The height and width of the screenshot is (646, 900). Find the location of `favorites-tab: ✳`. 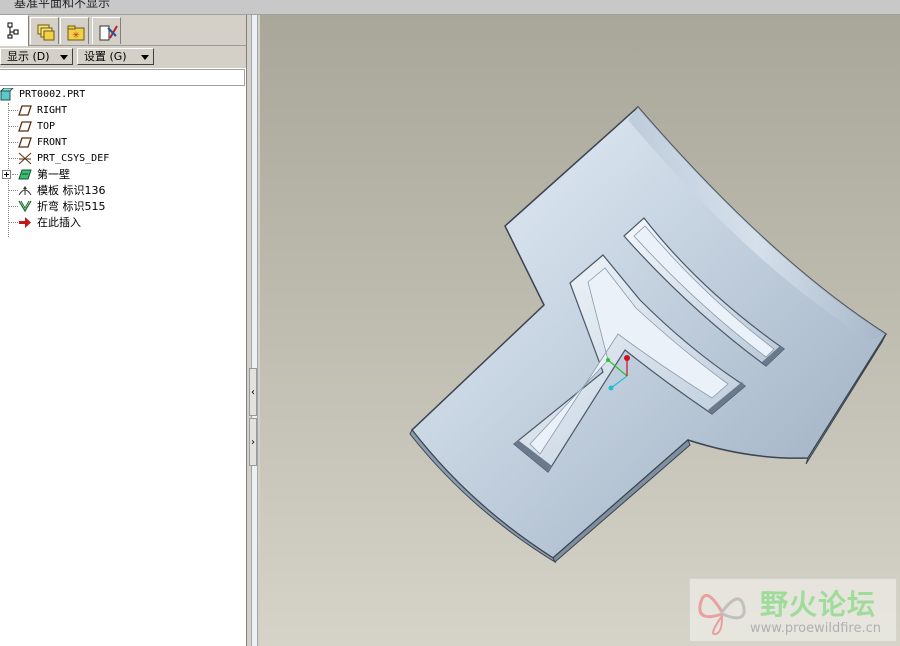

favorites-tab: ✳ is located at coordinates (74, 30).